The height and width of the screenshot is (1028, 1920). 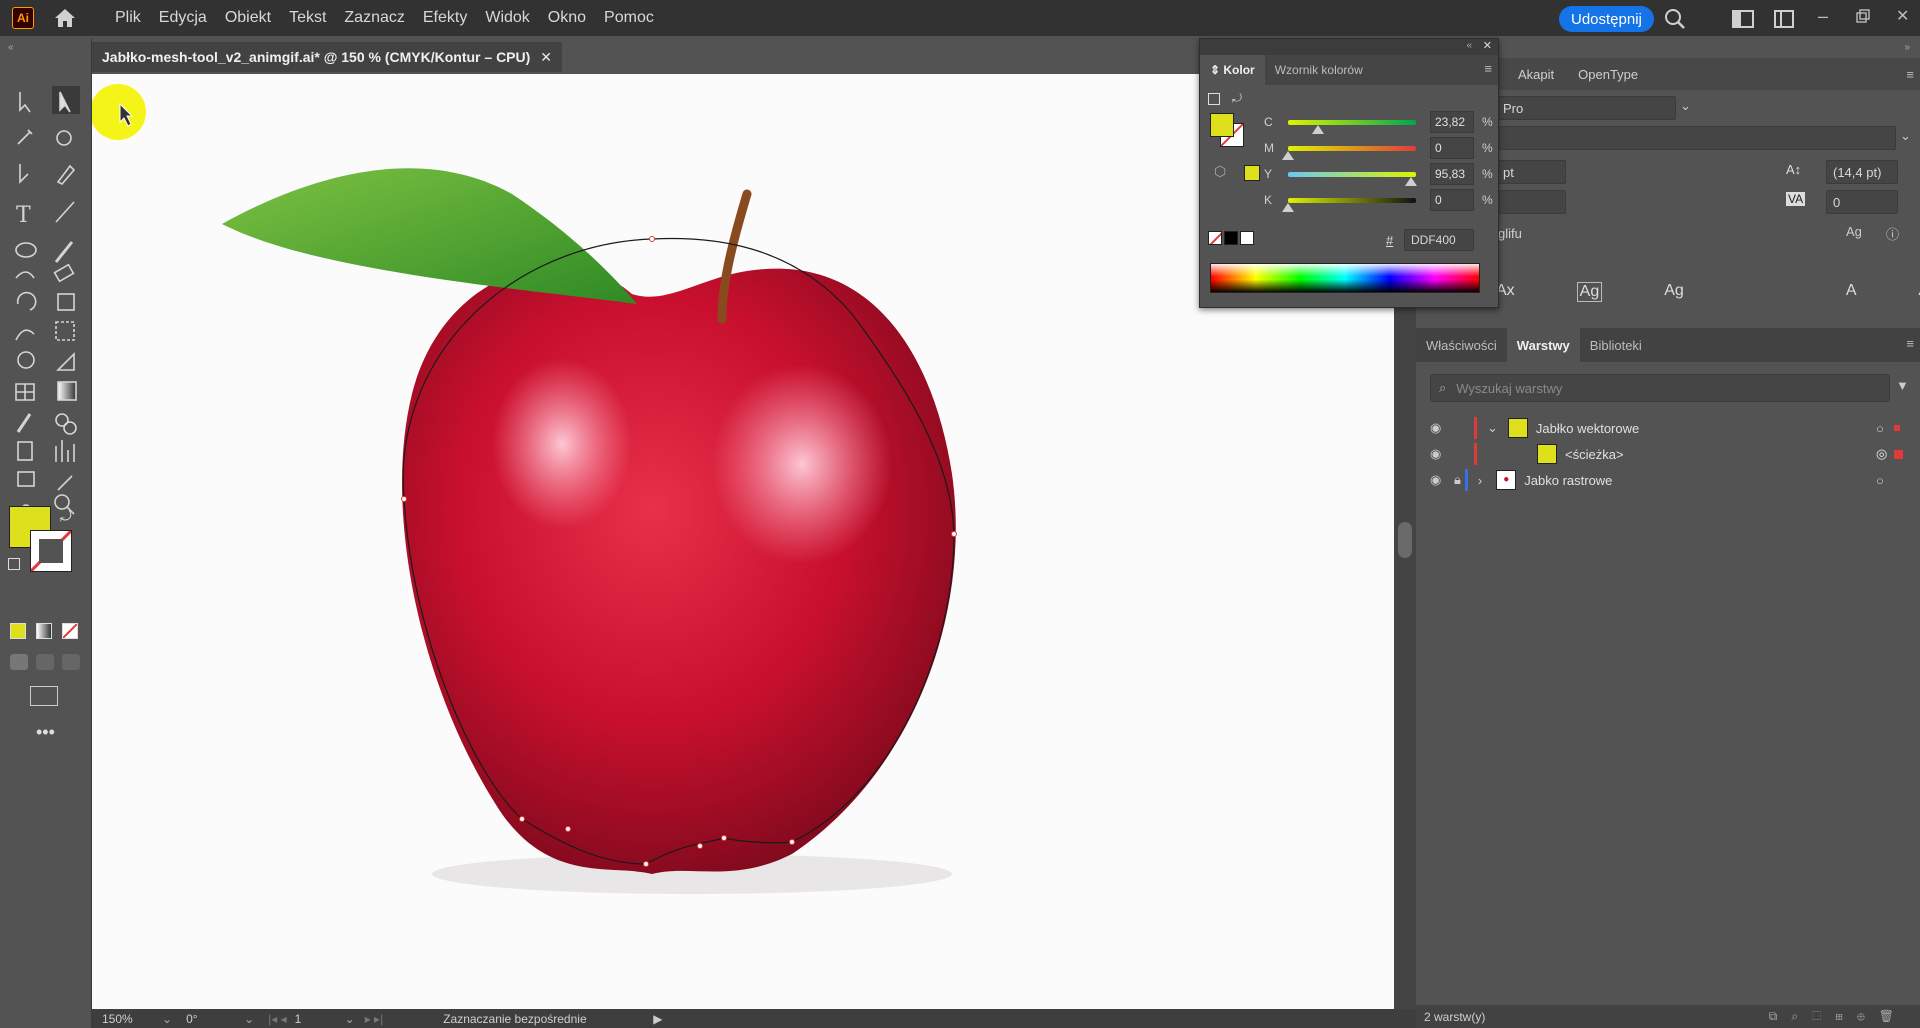 I want to click on black-swatch, so click(x=1231, y=238).